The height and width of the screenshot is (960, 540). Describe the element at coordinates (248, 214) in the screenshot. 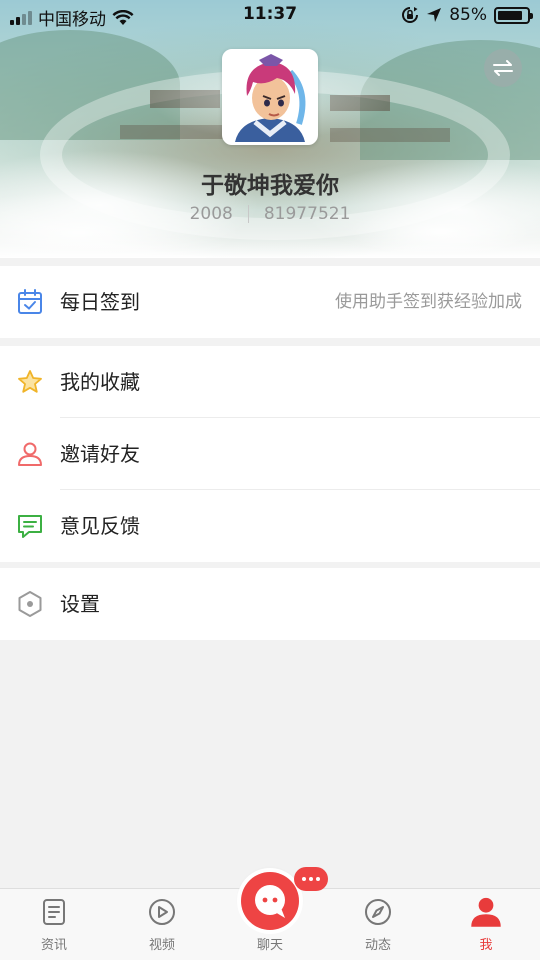

I see `meta-divider` at that location.